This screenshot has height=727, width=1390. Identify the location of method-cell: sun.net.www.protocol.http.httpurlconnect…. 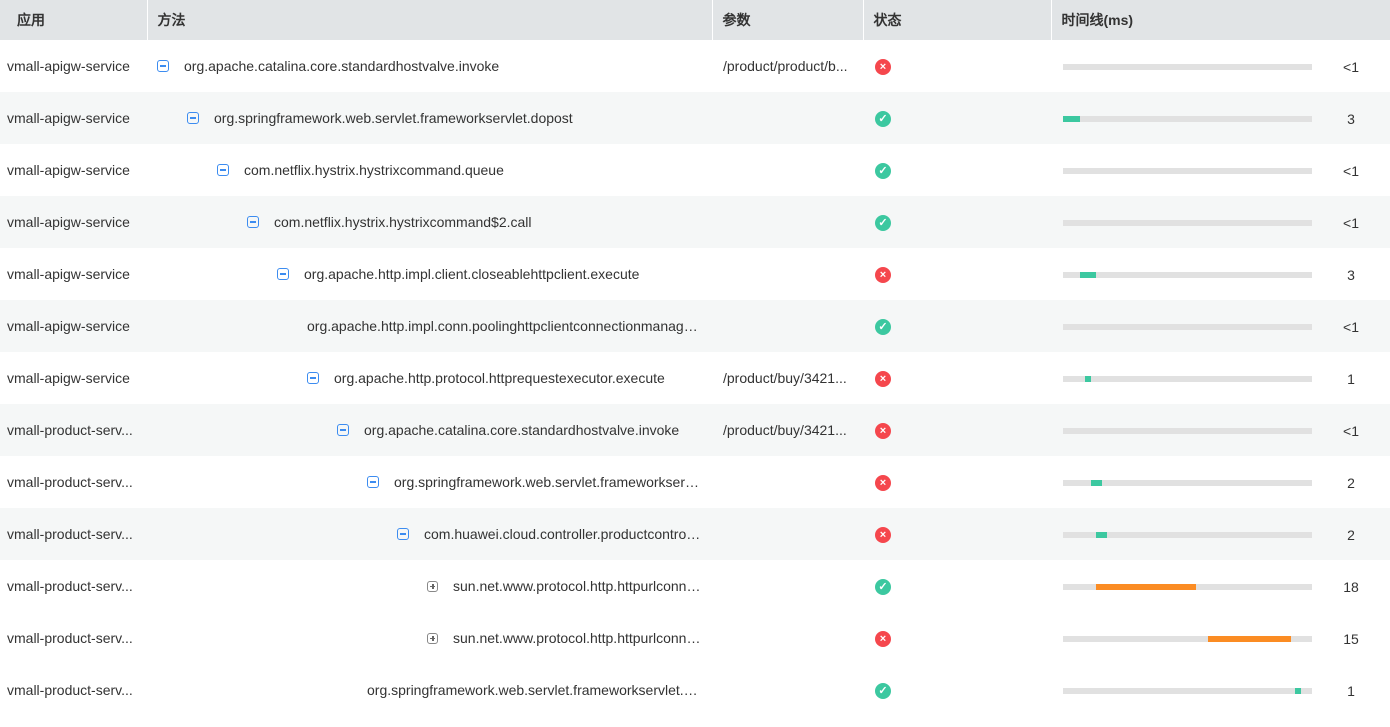
(429, 586).